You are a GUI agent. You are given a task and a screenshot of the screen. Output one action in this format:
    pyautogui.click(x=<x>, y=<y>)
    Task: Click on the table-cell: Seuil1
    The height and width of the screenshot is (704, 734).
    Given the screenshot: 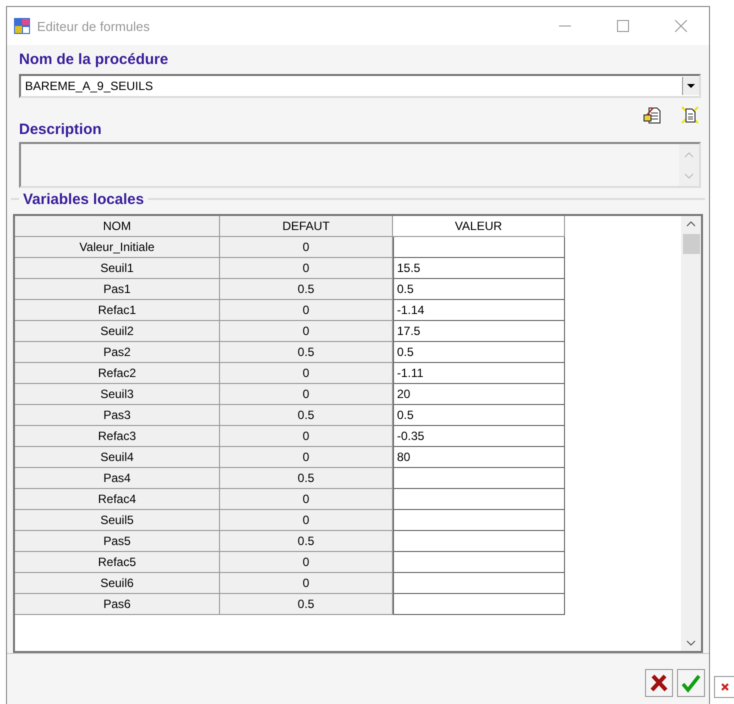 What is the action you would take?
    pyautogui.click(x=117, y=268)
    